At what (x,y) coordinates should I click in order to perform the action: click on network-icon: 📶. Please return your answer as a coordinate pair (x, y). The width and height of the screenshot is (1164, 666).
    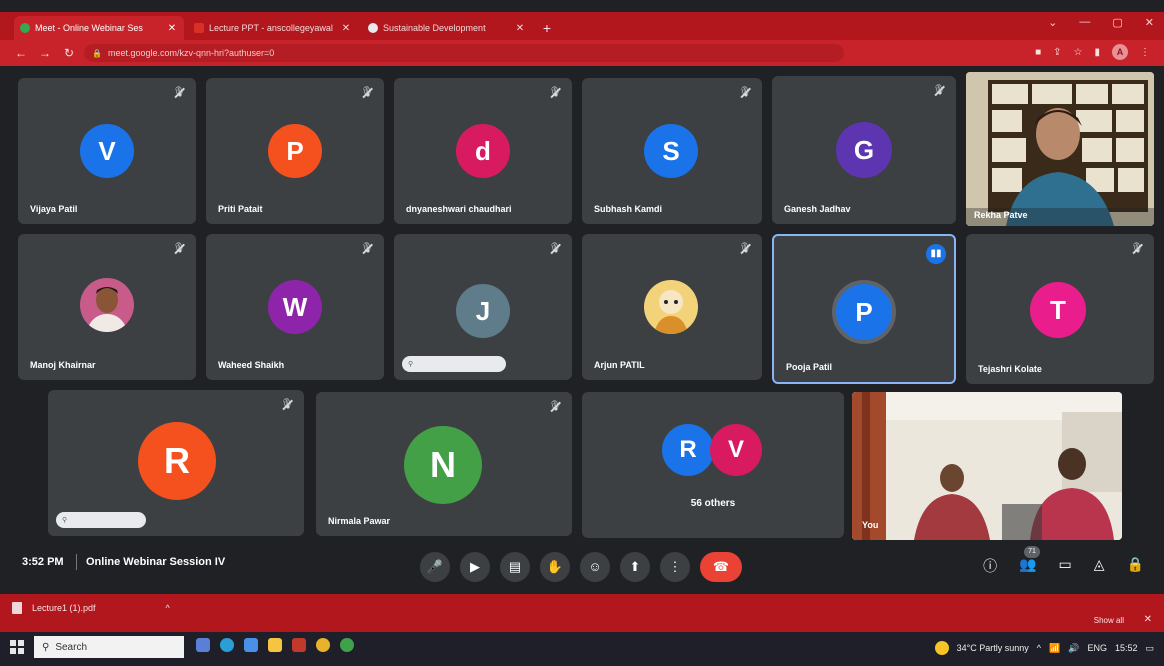
    Looking at the image, I should click on (1054, 648).